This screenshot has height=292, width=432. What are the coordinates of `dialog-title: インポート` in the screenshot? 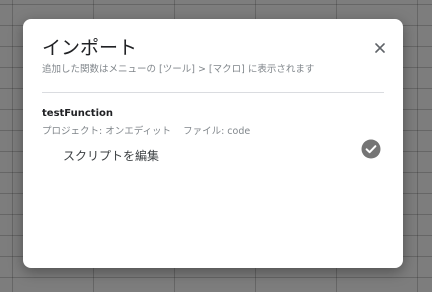 It's located at (90, 48).